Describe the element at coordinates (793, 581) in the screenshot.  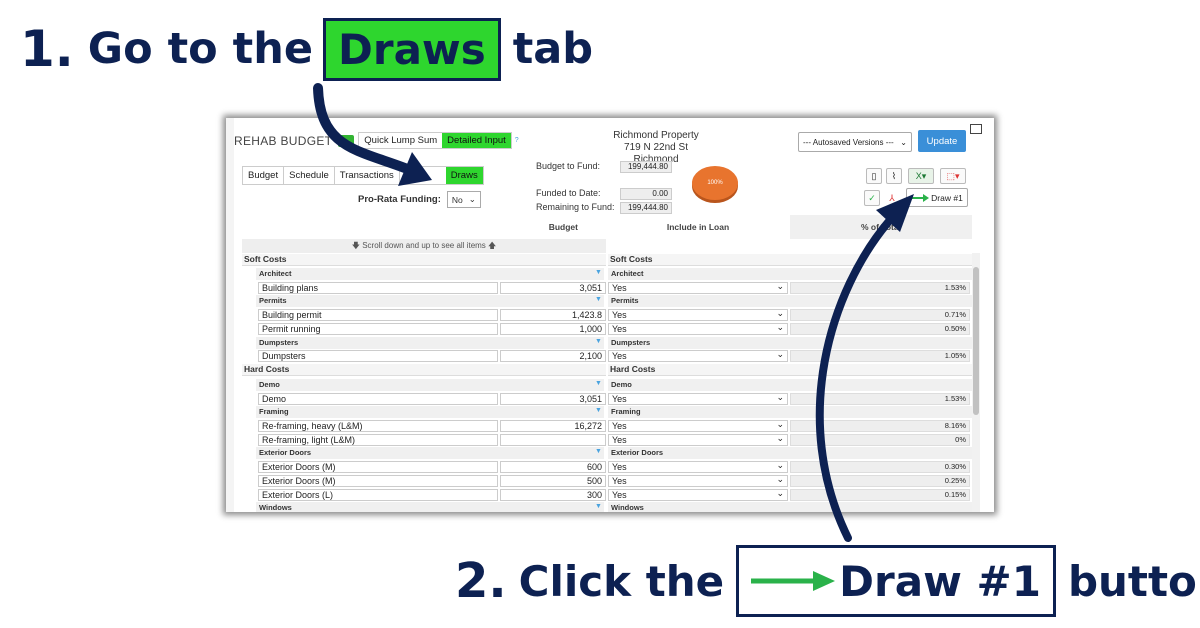
I see `green-arrow-icon` at that location.